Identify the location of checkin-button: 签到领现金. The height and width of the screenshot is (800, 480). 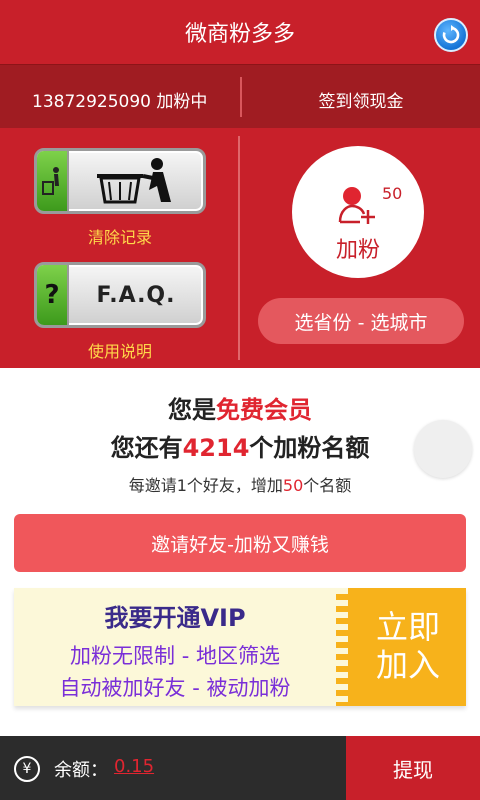
(361, 99).